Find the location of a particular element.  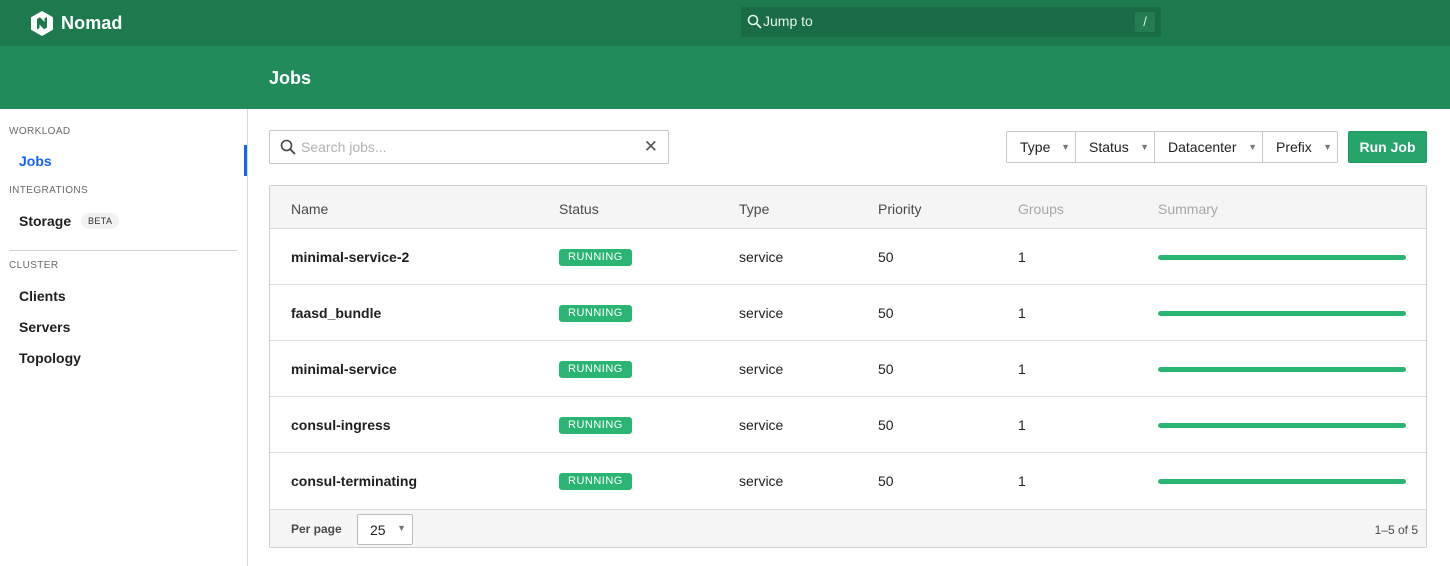

job-name-link: minimal-service is located at coordinates (344, 369).